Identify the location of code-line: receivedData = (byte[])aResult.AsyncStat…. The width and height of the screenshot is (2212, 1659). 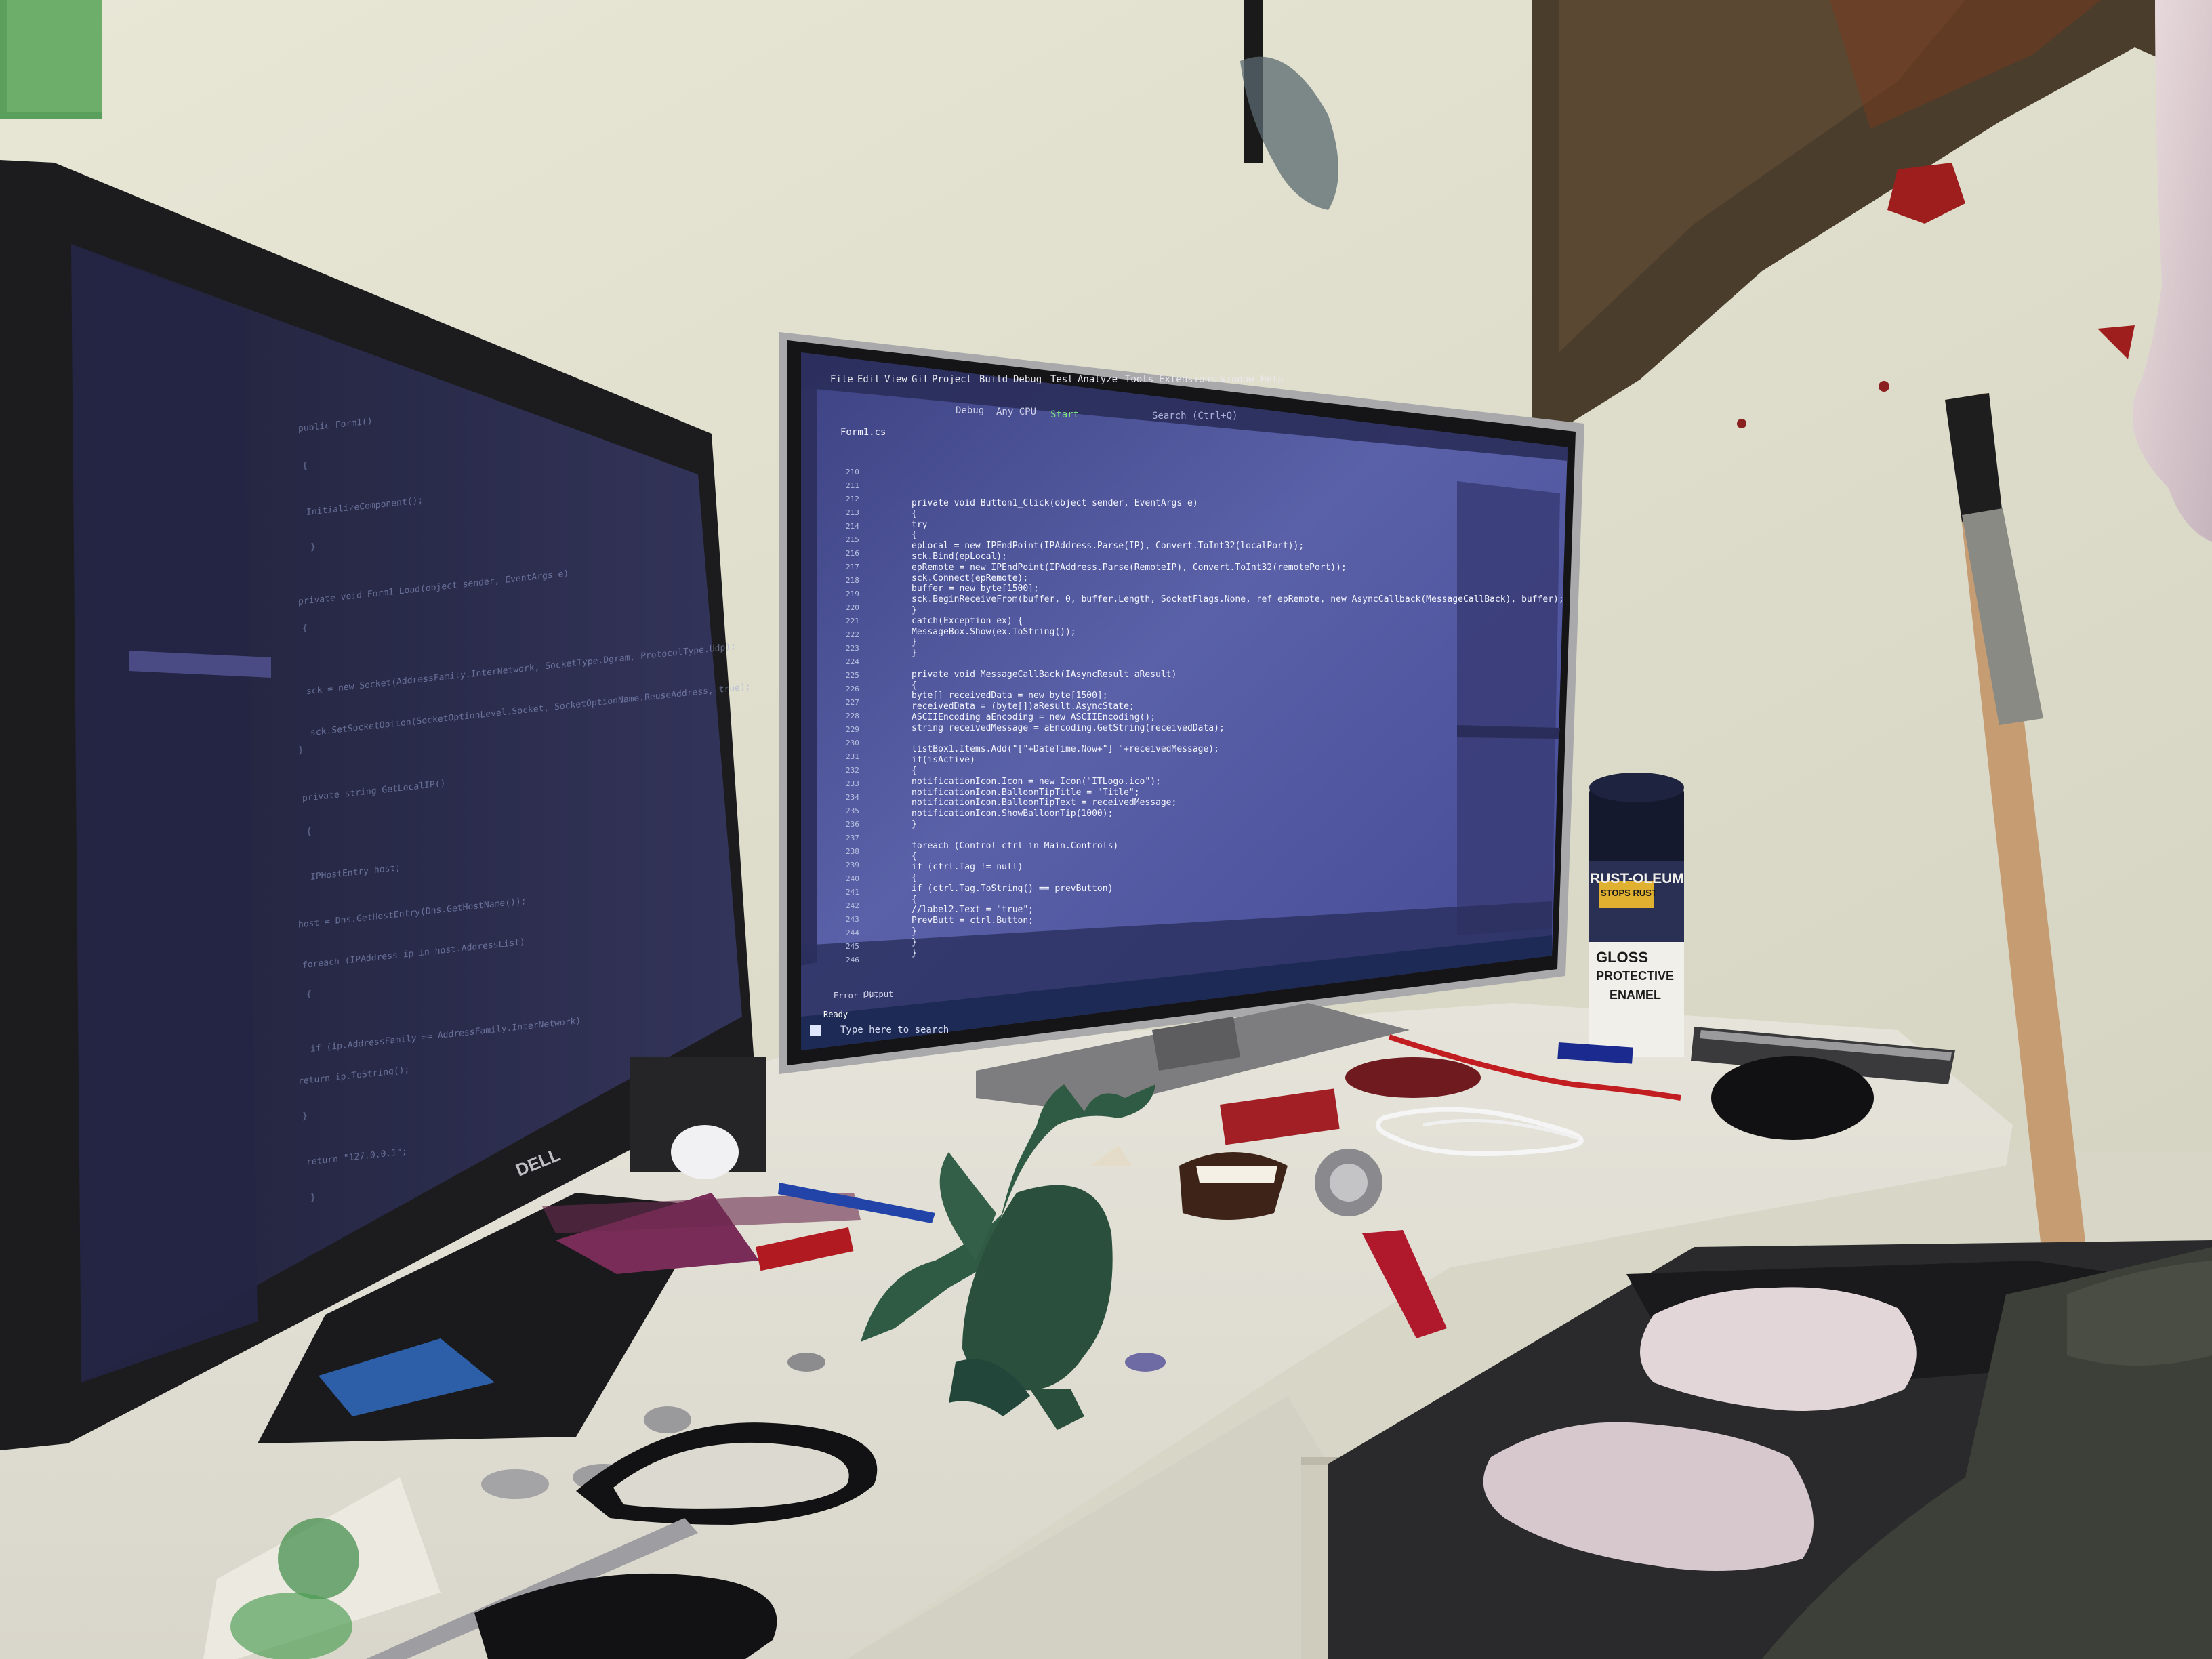
(1023, 706).